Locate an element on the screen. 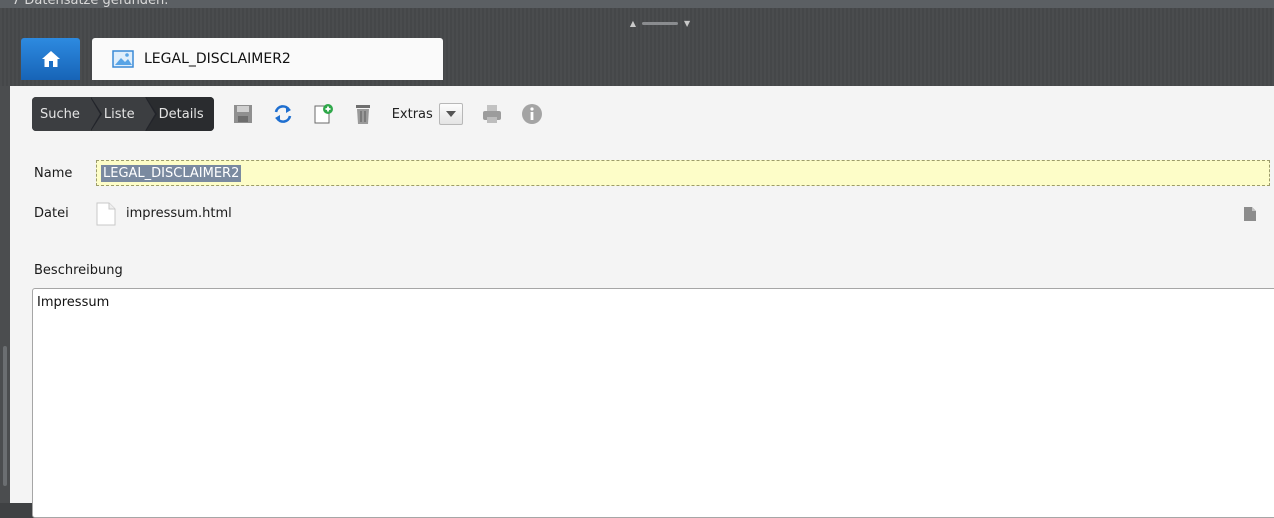  extras-menu: Extras is located at coordinates (427, 114).